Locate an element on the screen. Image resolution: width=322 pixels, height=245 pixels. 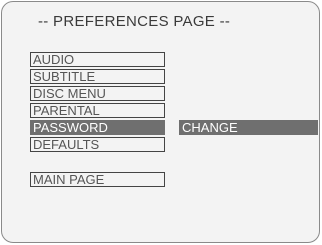
menu-item-disc-menu: DISC MENU is located at coordinates (97, 93).